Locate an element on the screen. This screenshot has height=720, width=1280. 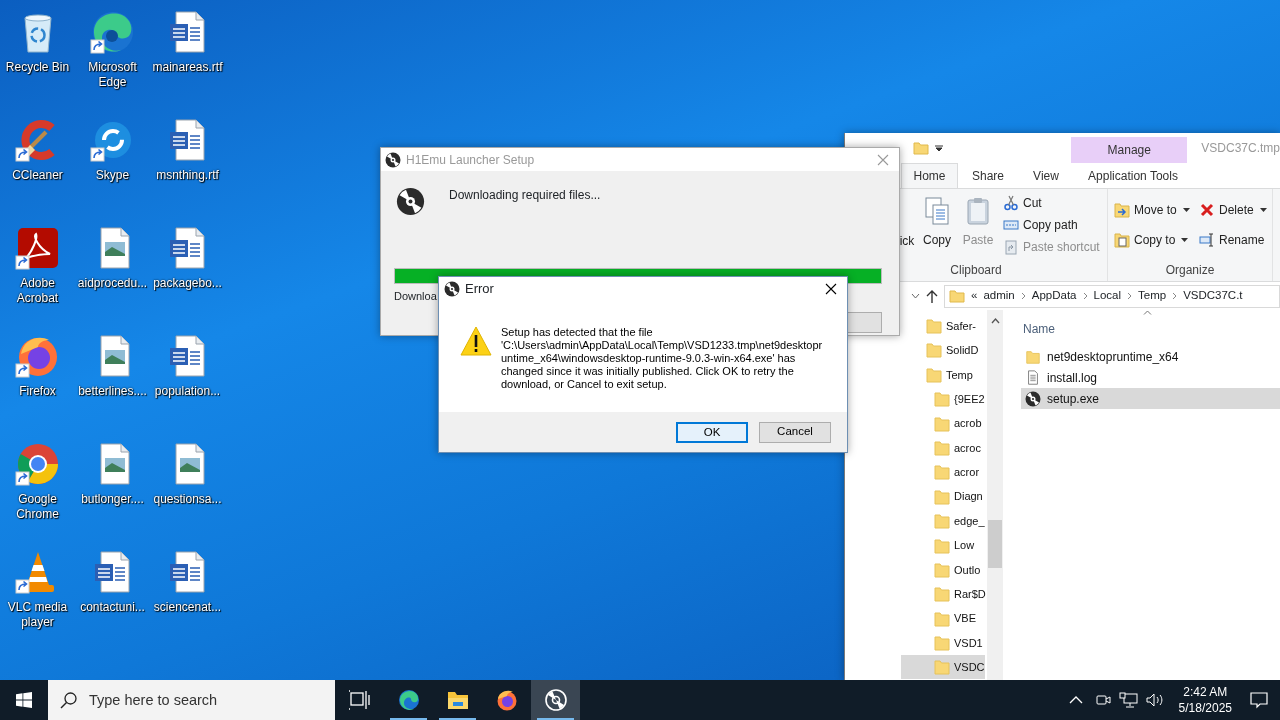
desktop-icon: Skype is located at coordinates (112, 164).